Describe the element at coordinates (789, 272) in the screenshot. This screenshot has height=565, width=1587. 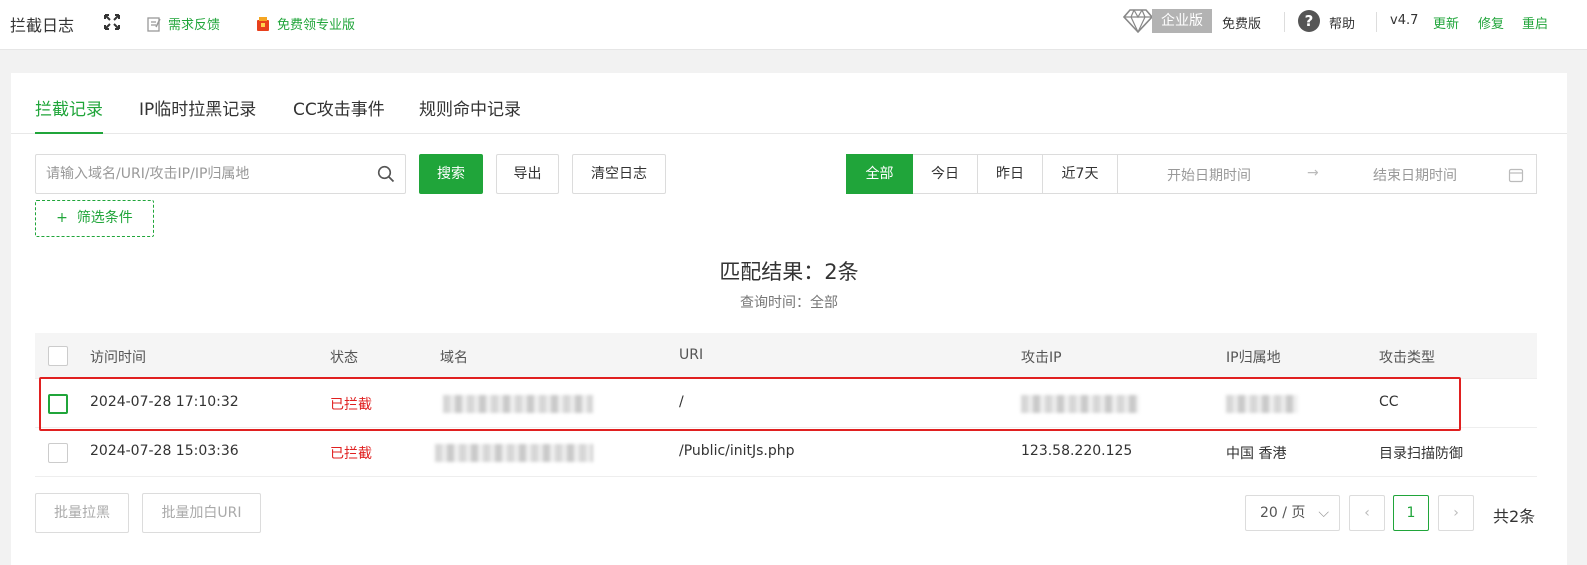
I see `match-result-title: 匹配结果：2条` at that location.